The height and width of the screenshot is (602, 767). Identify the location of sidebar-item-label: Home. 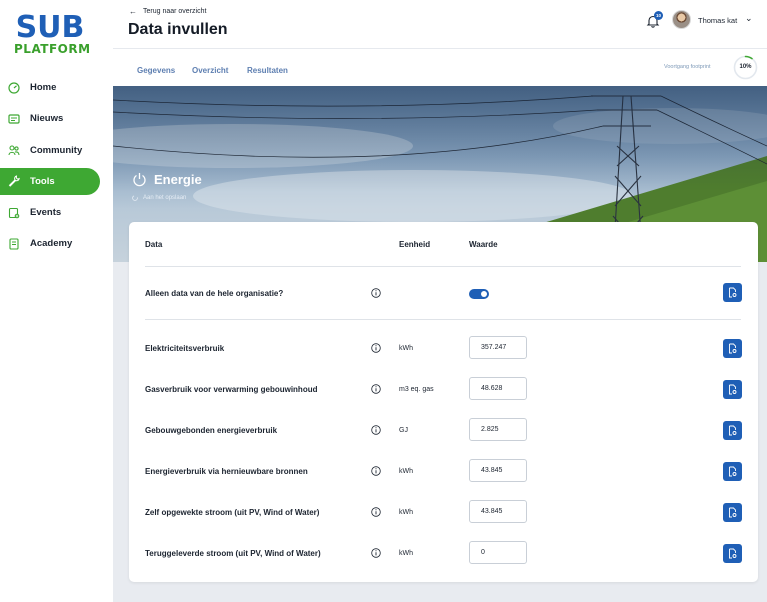
(43, 87).